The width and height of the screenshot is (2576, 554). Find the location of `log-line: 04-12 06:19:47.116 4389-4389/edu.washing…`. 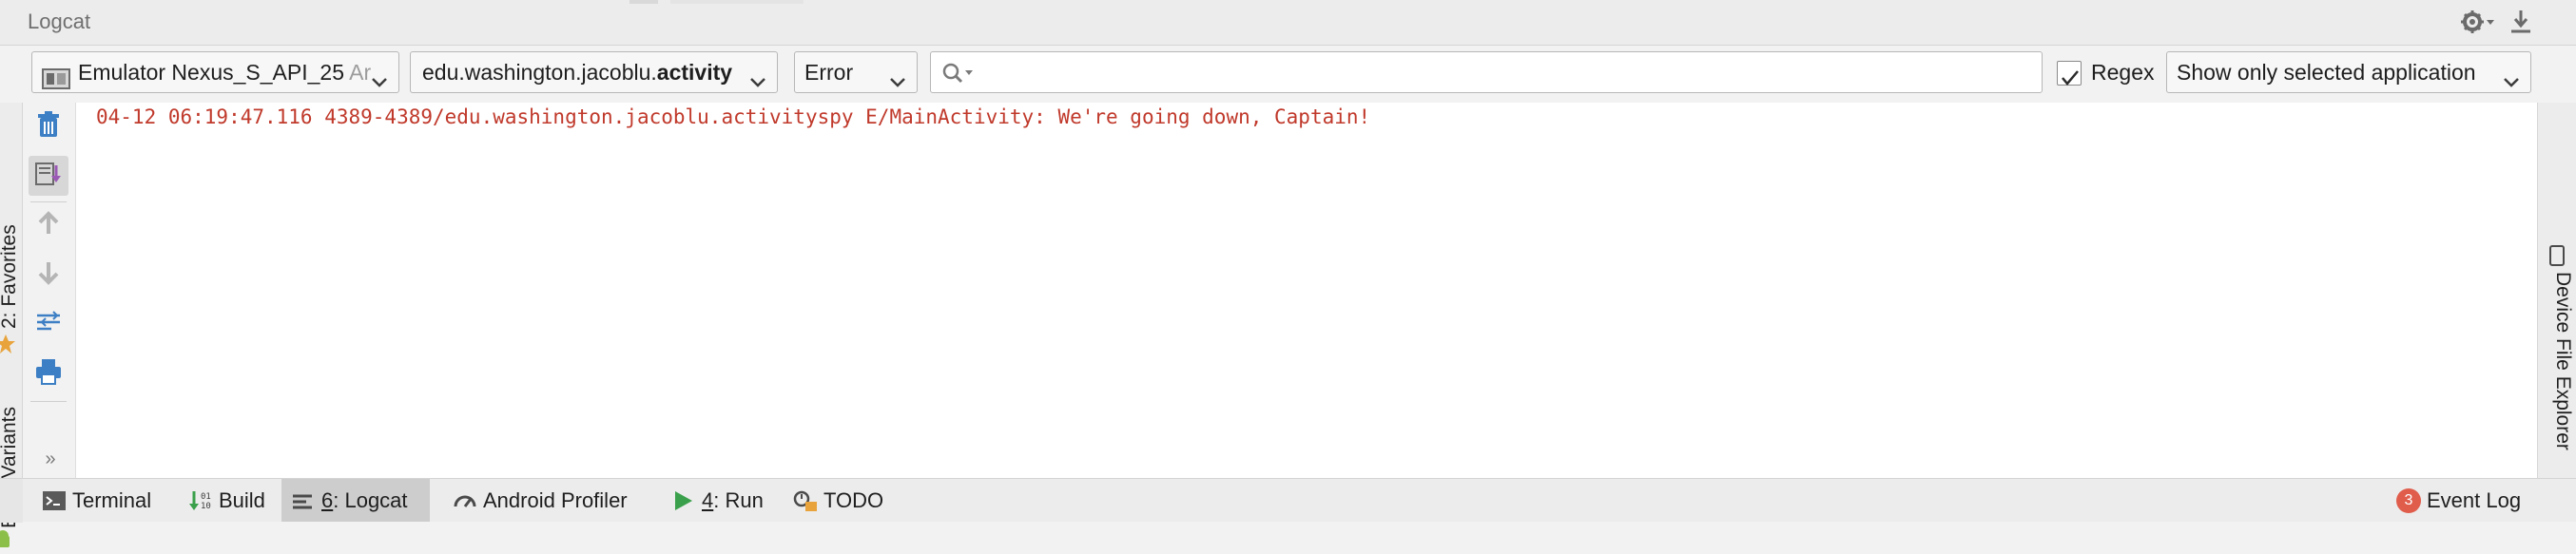

log-line: 04-12 06:19:47.116 4389-4389/edu.washing… is located at coordinates (733, 117).